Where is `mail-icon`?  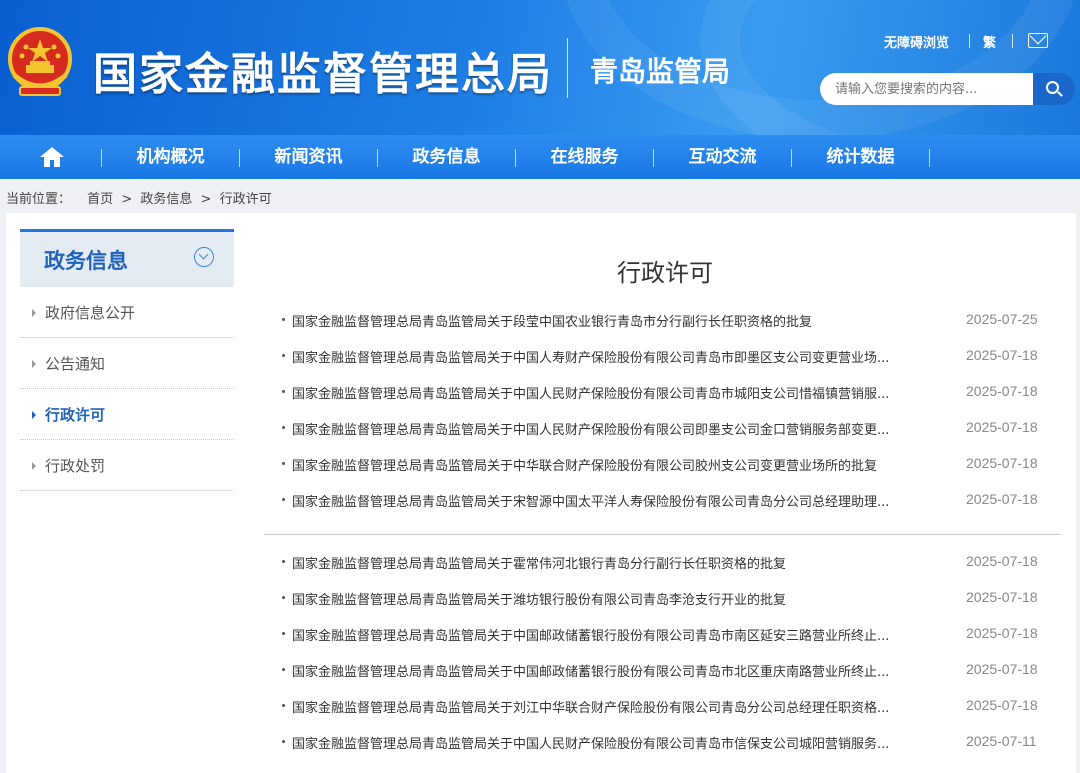 mail-icon is located at coordinates (1038, 40).